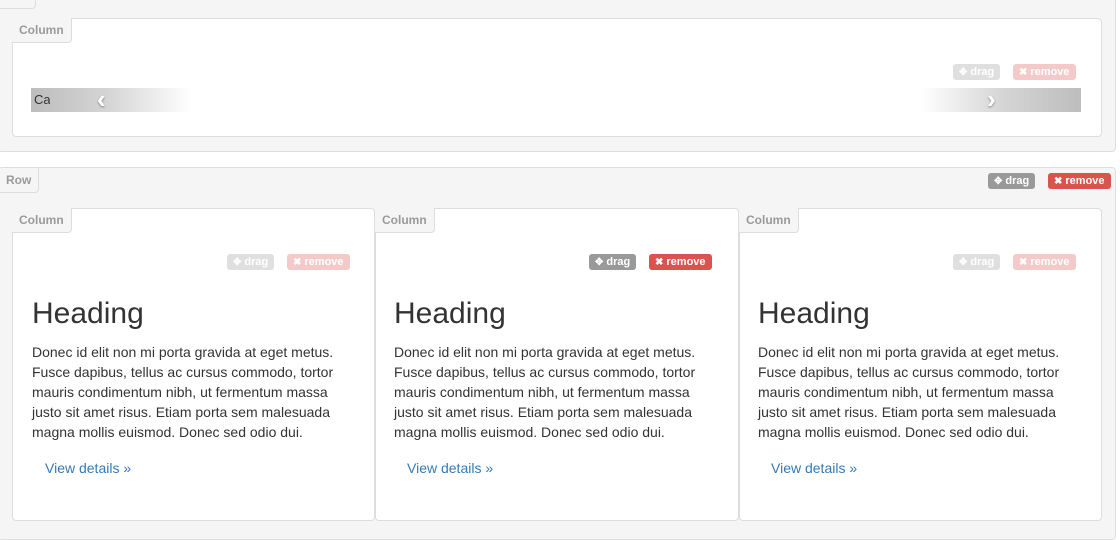  What do you see at coordinates (18, 4) in the screenshot?
I see `top-row-tag-remnant` at bounding box center [18, 4].